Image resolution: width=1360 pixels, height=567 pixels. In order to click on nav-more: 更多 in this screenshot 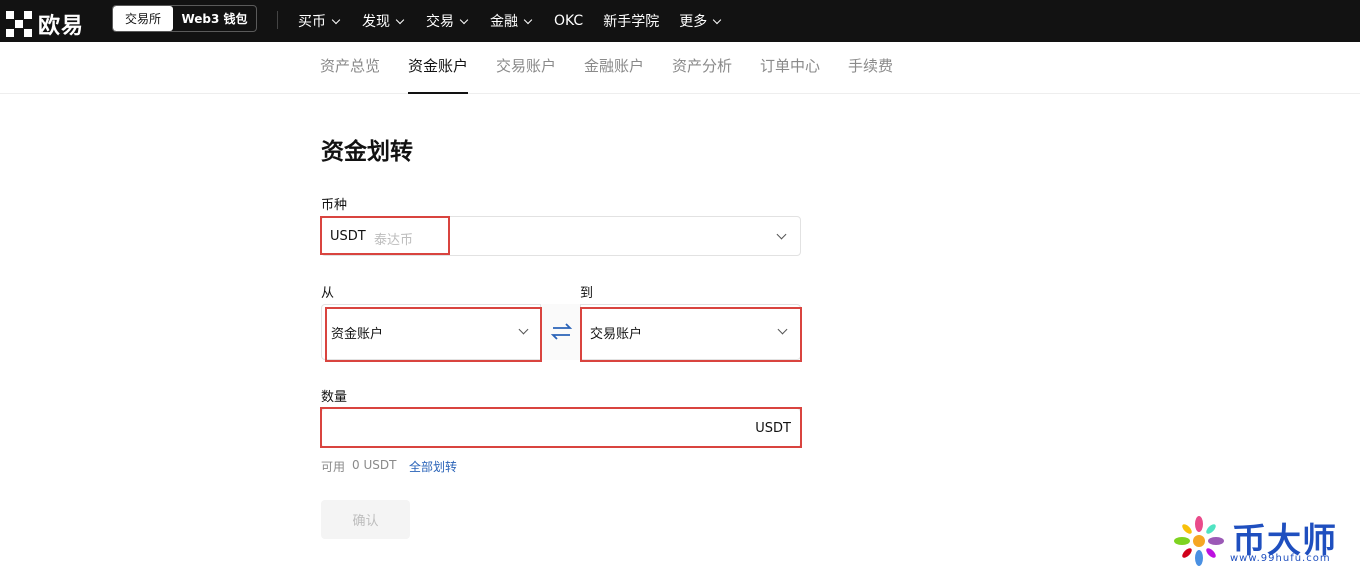, I will do `click(701, 21)`.